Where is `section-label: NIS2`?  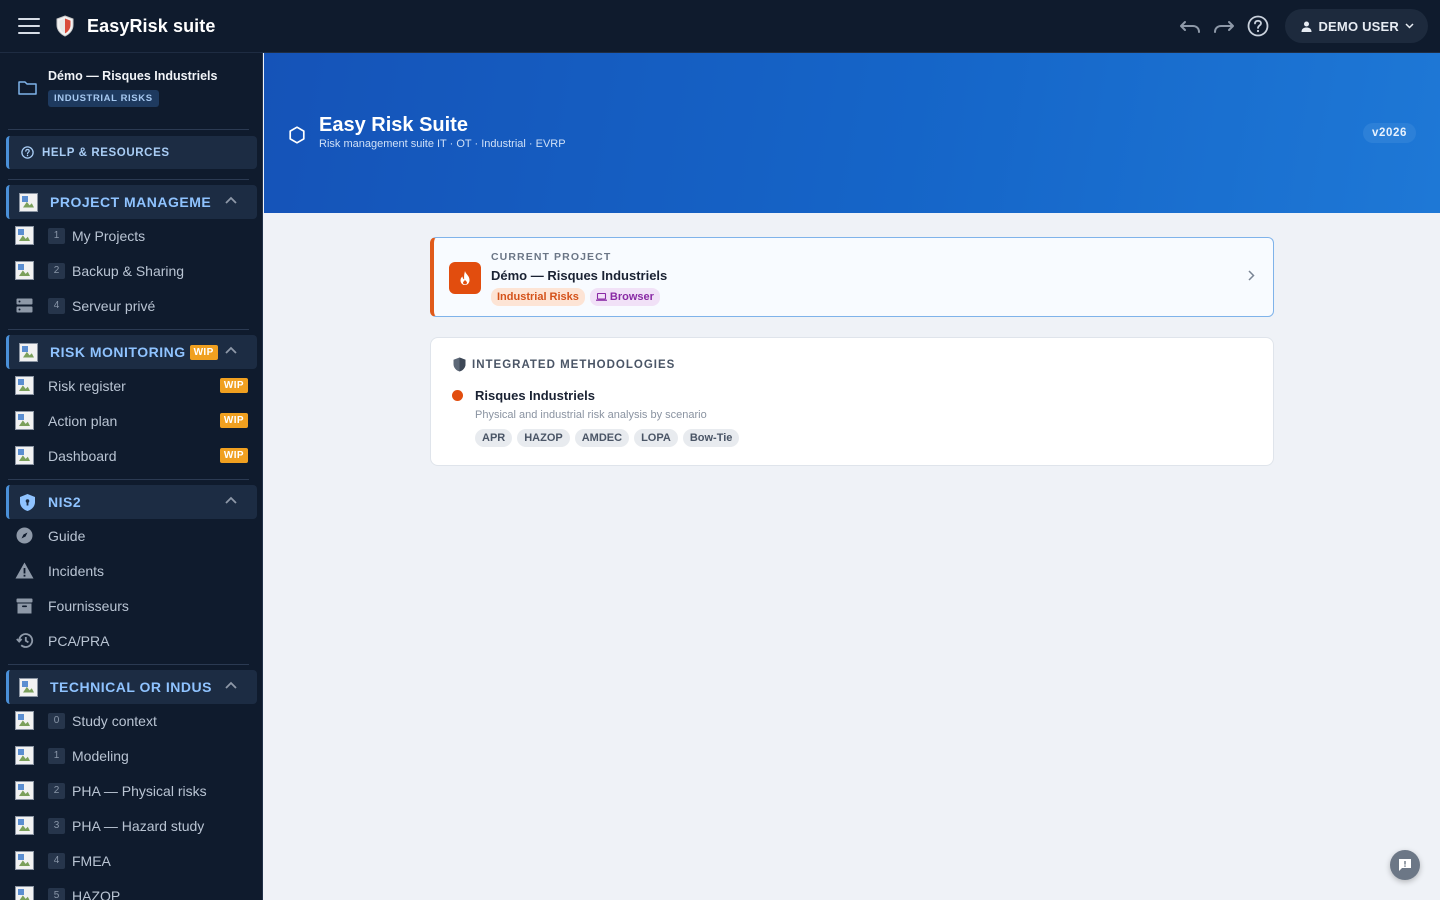
section-label: NIS2 is located at coordinates (65, 502).